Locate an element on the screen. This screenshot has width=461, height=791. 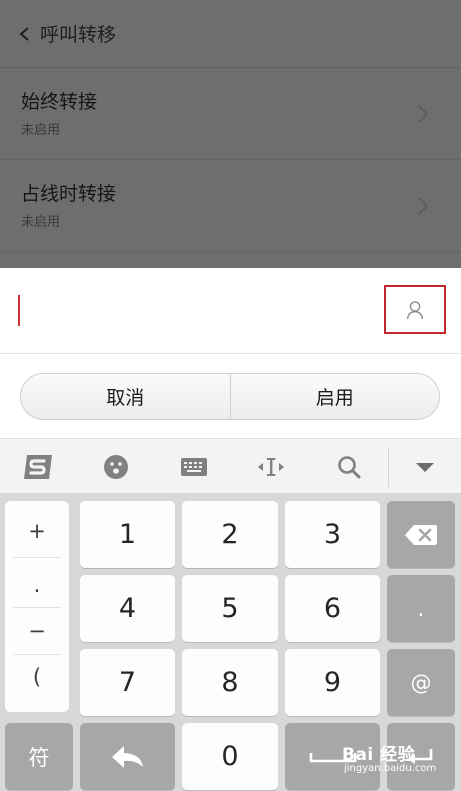
key-9: 9 is located at coordinates (332, 682).